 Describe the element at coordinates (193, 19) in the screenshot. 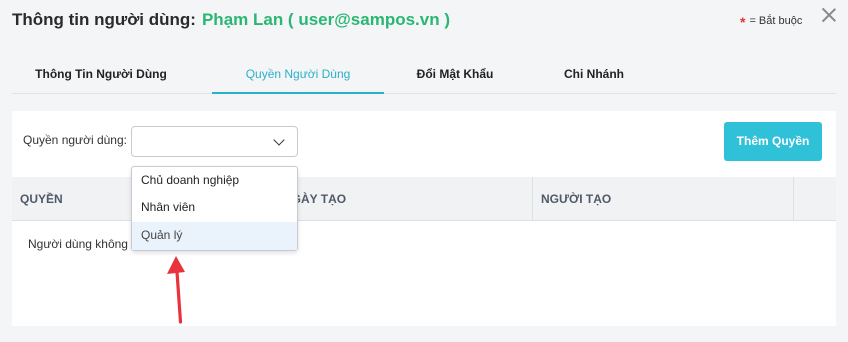

I see `title-colon: :` at that location.